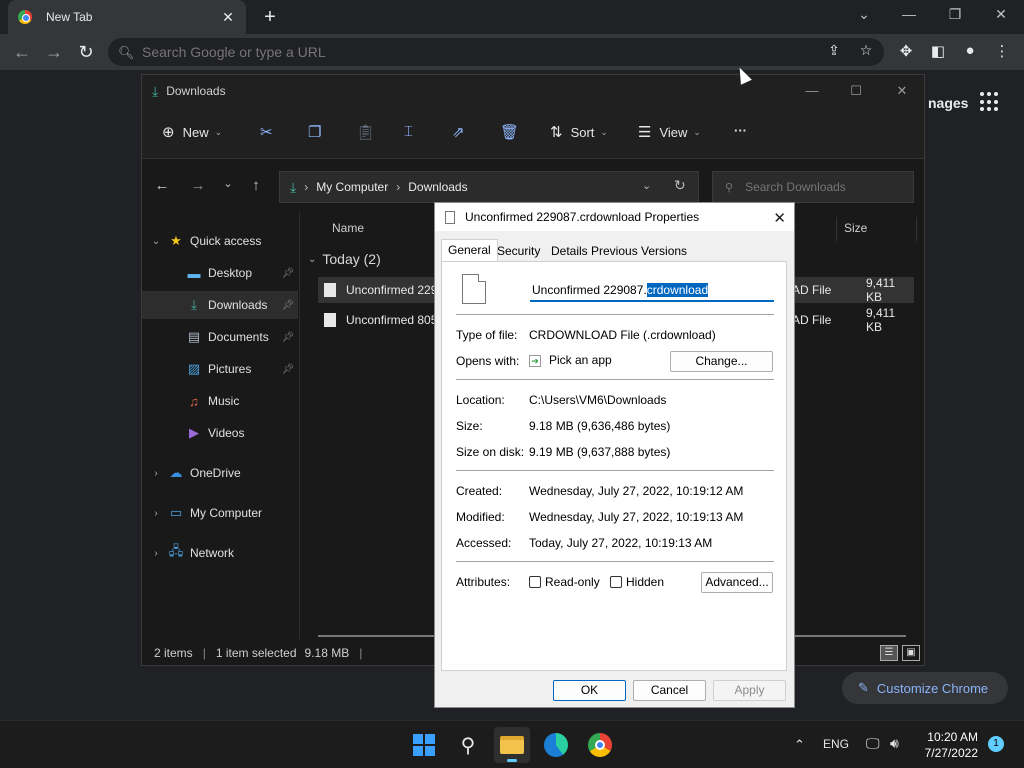  What do you see at coordinates (938, 51) in the screenshot?
I see `side-panel-icon: ◧` at bounding box center [938, 51].